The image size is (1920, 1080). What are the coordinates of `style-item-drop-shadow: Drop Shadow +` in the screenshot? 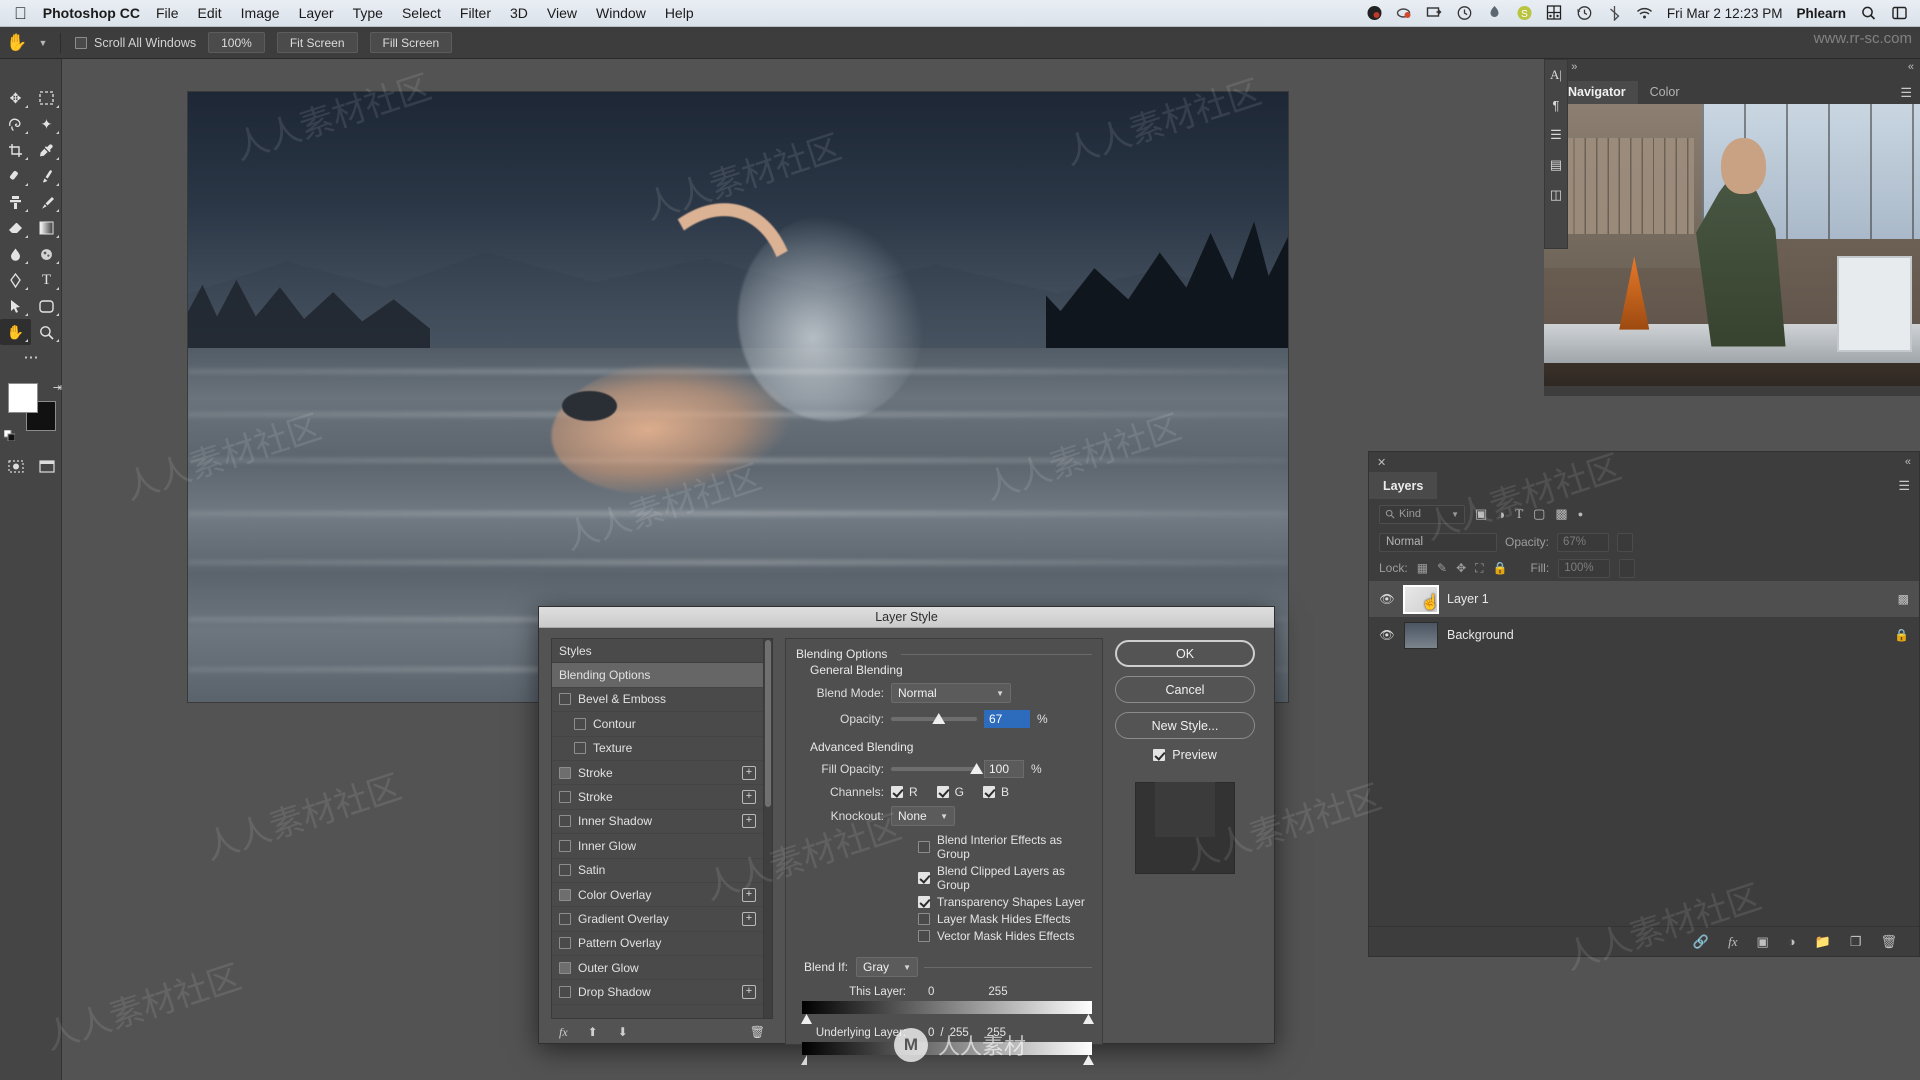 It's located at (657, 992).